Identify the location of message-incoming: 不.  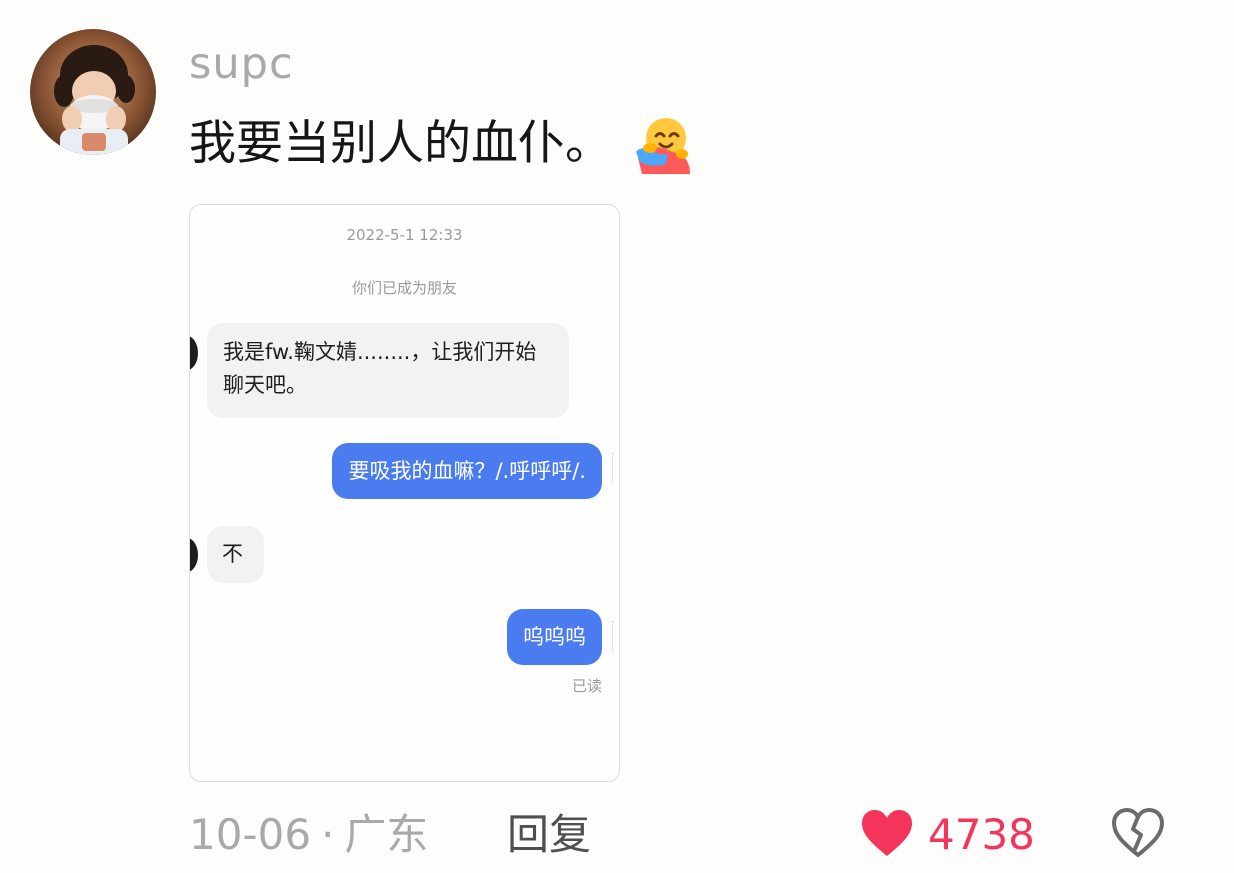
(235, 554).